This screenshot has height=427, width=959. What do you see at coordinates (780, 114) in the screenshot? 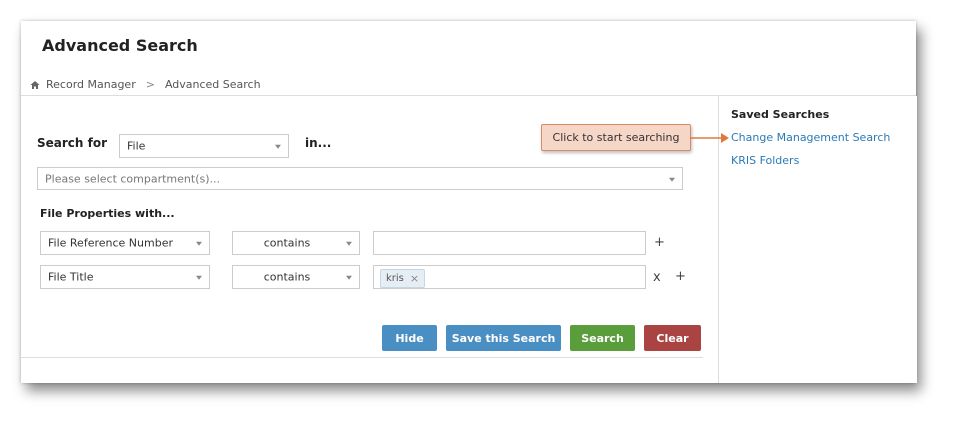
I see `saved-searches-title: Saved Searches` at bounding box center [780, 114].